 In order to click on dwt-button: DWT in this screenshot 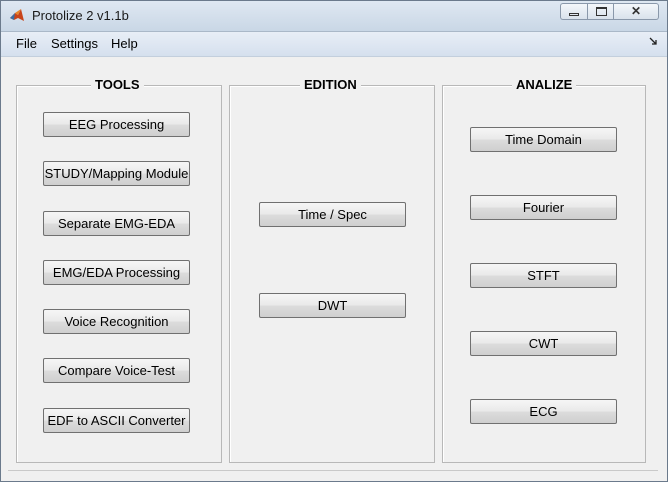, I will do `click(332, 305)`.